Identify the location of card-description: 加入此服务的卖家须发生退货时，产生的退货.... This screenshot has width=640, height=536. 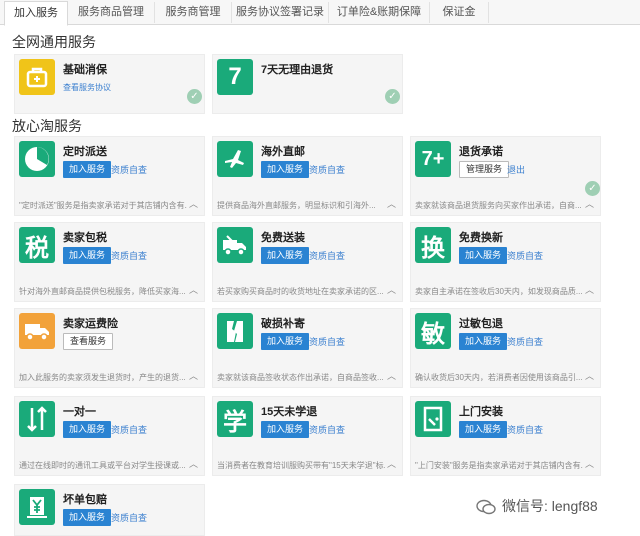
(102, 377).